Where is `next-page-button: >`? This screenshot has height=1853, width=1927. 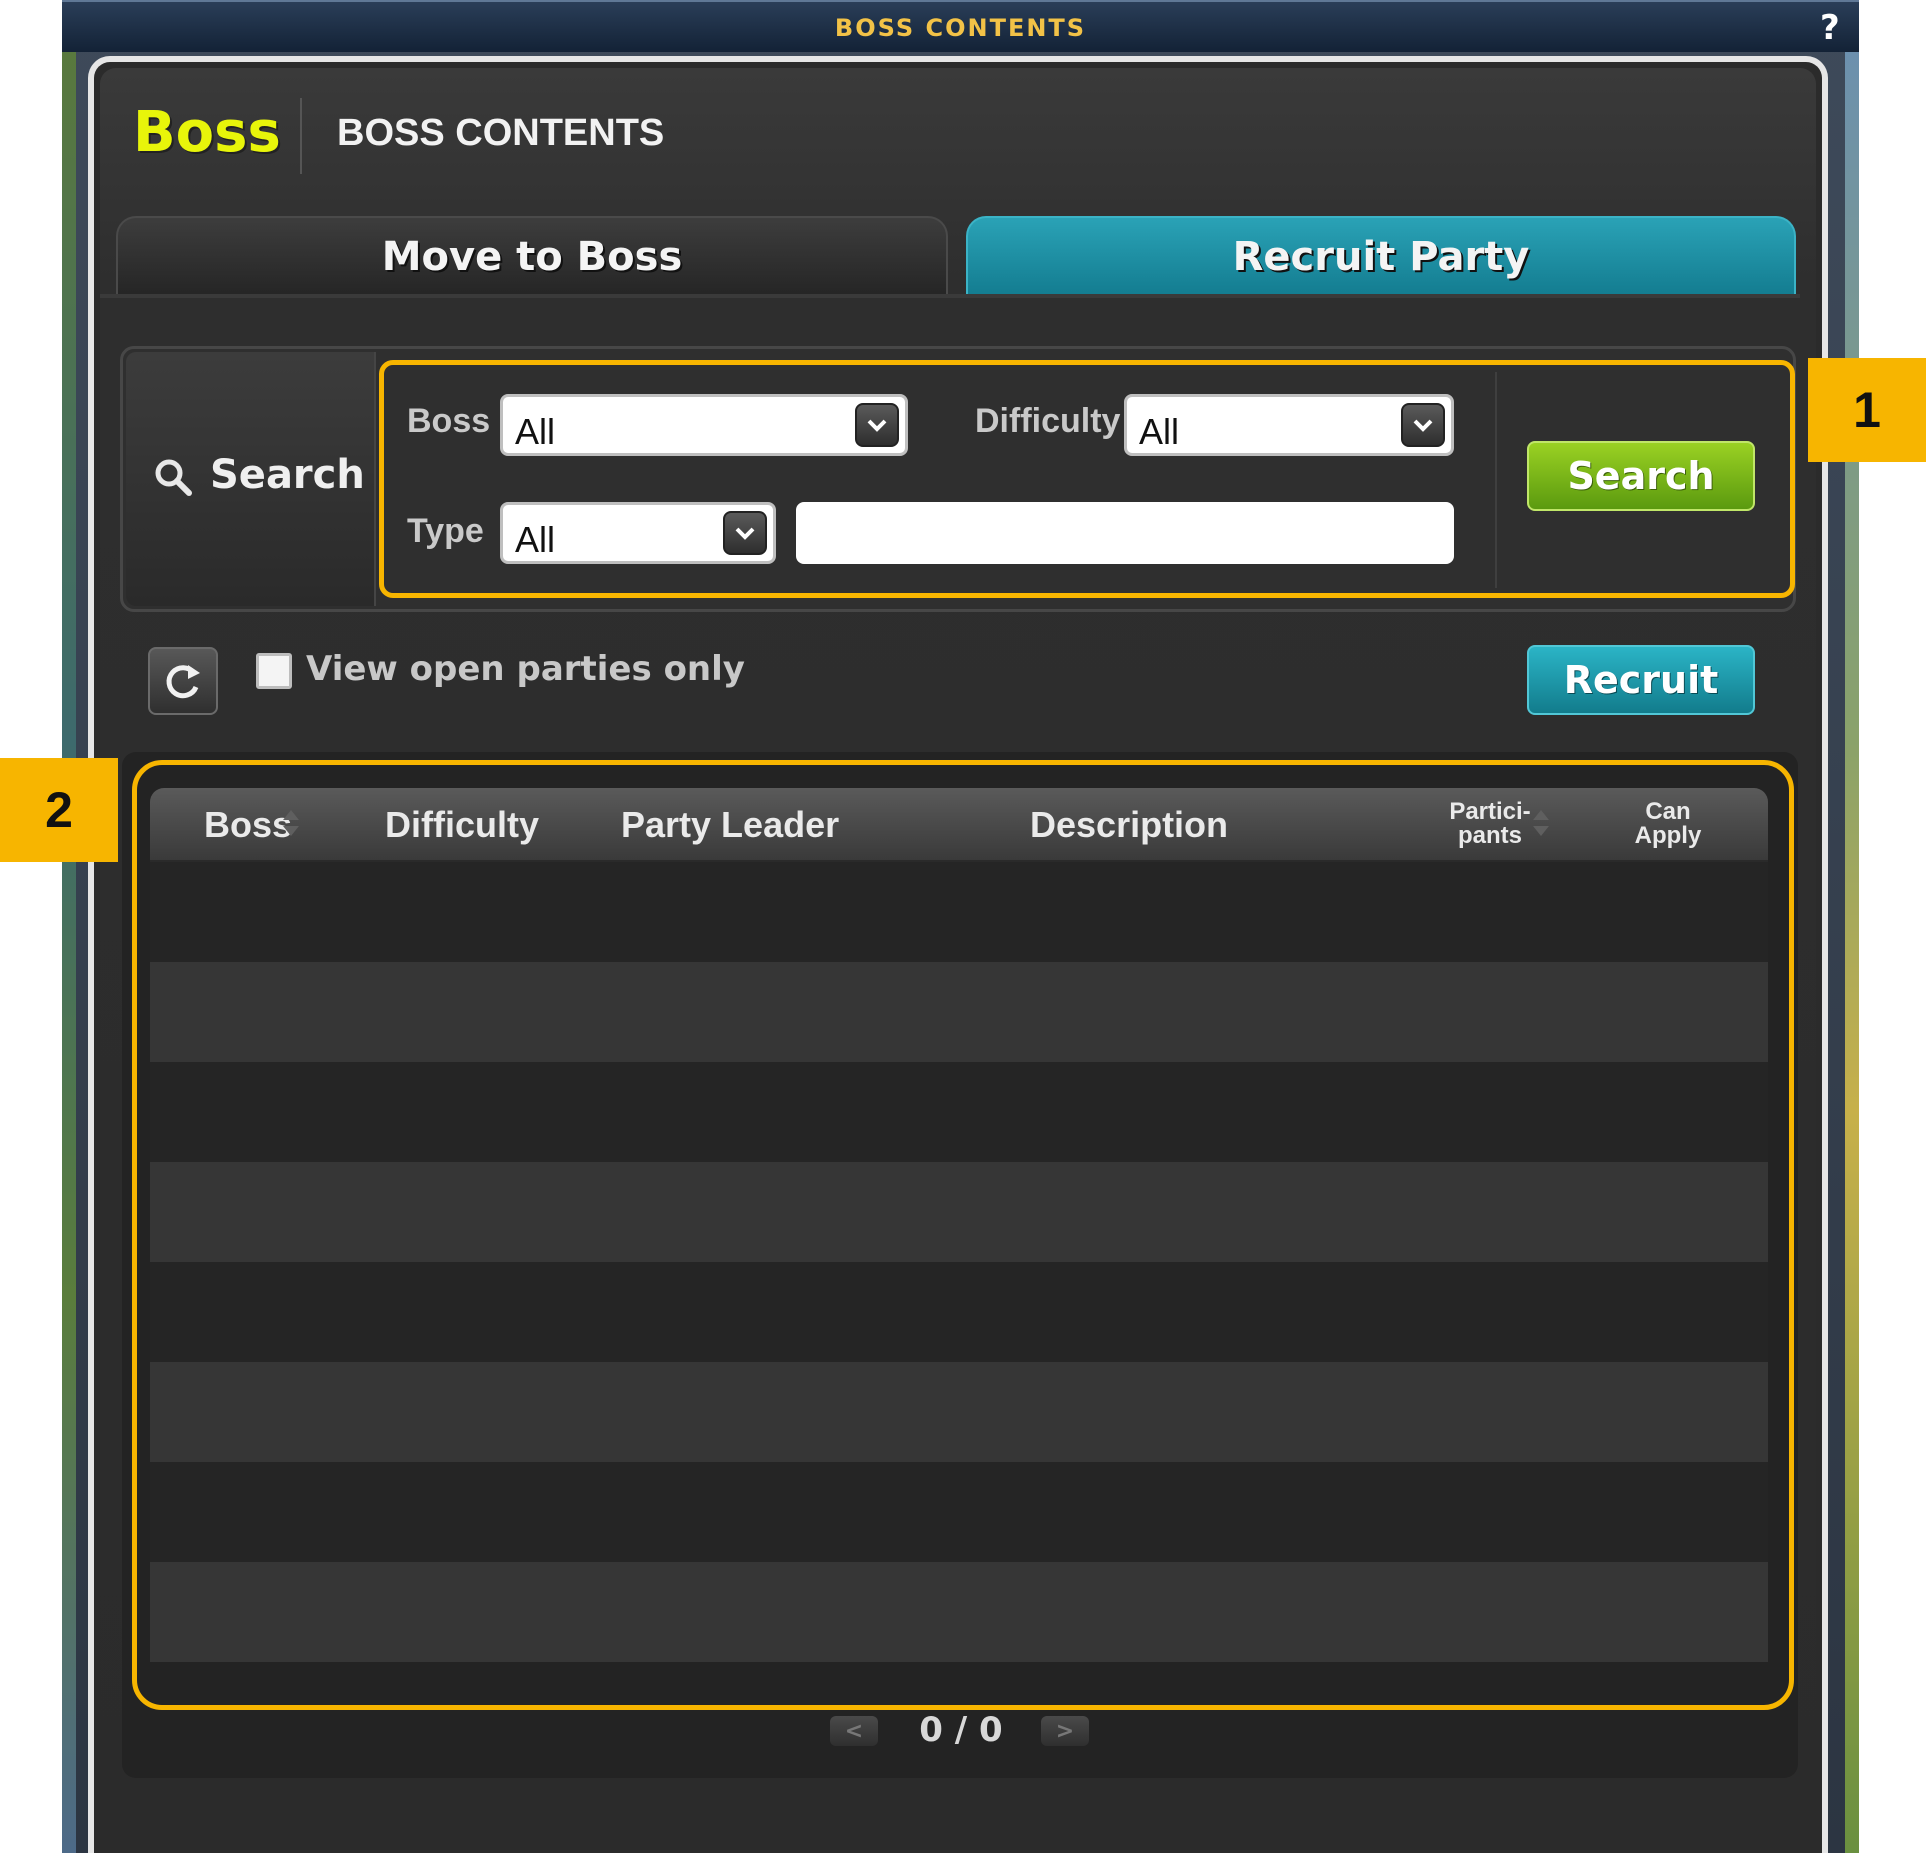 next-page-button: > is located at coordinates (1065, 1731).